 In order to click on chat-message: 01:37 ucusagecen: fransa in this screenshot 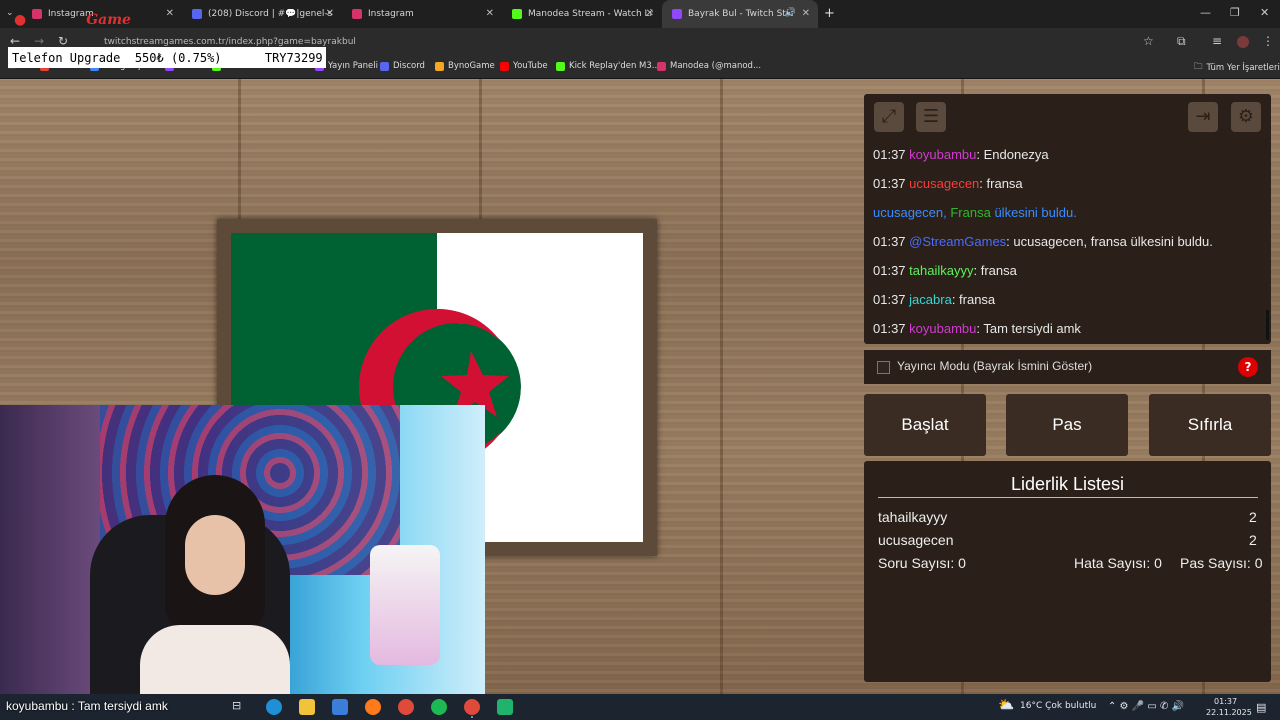, I will do `click(948, 183)`.